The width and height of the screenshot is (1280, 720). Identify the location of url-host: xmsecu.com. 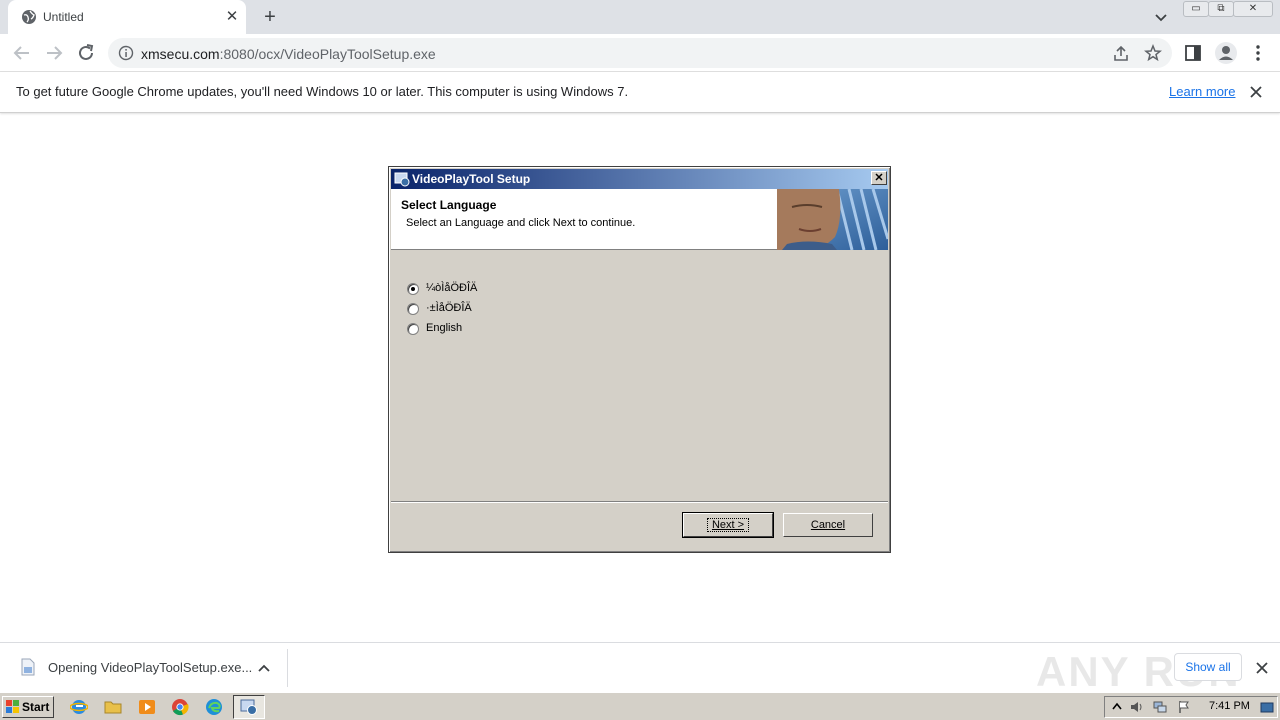
(180, 54).